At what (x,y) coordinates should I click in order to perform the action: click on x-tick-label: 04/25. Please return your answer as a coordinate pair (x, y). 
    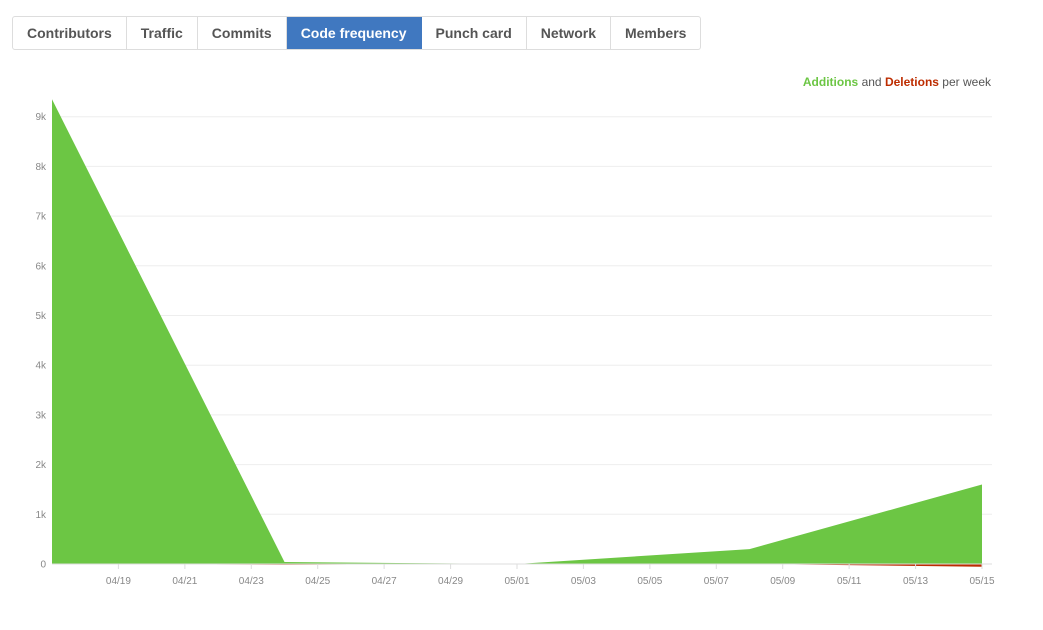
    Looking at the image, I should click on (317, 581).